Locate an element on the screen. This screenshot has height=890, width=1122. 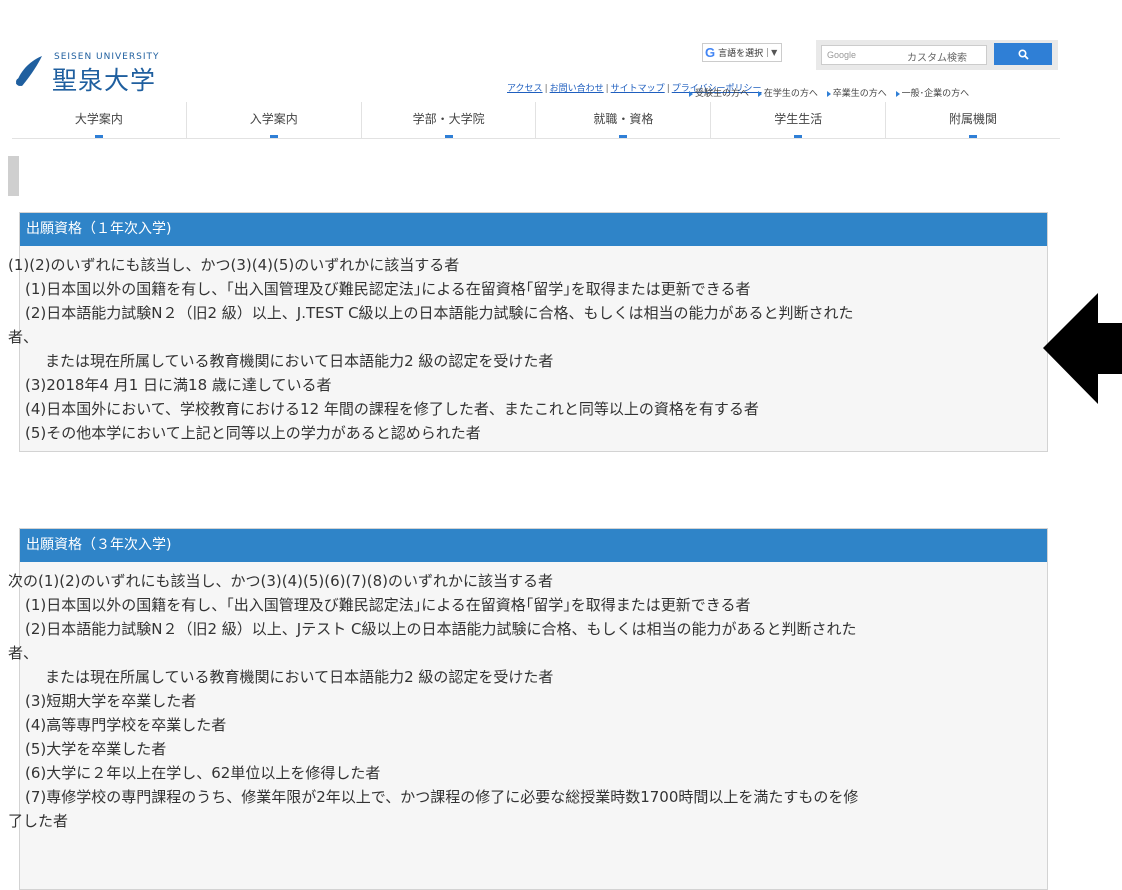
audience-links: 受験生の方へ 在学生の方へ 卒業生の方へ 一般･企業の方へ is located at coordinates (826, 92).